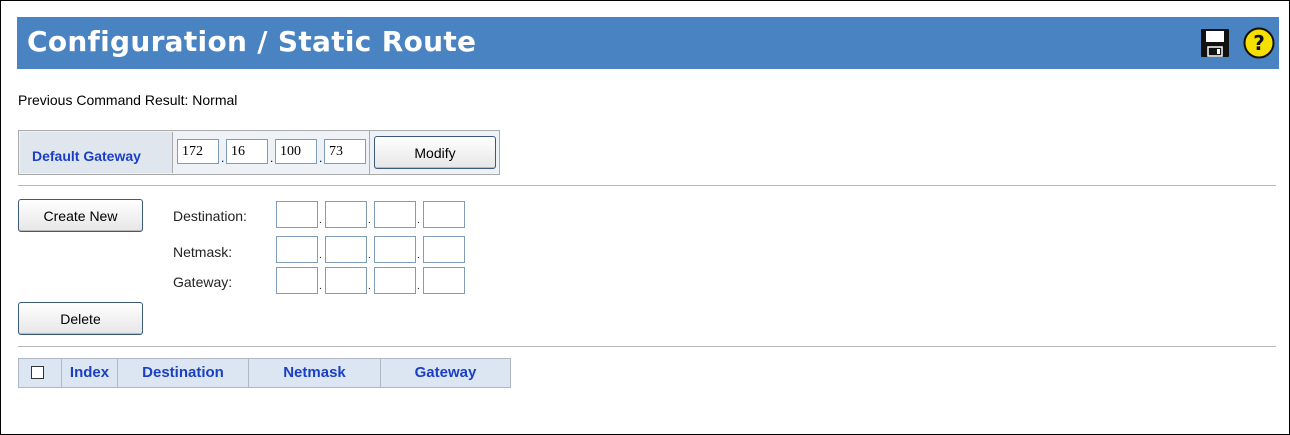  Describe the element at coordinates (90, 373) in the screenshot. I see `column-header-index: Index` at that location.